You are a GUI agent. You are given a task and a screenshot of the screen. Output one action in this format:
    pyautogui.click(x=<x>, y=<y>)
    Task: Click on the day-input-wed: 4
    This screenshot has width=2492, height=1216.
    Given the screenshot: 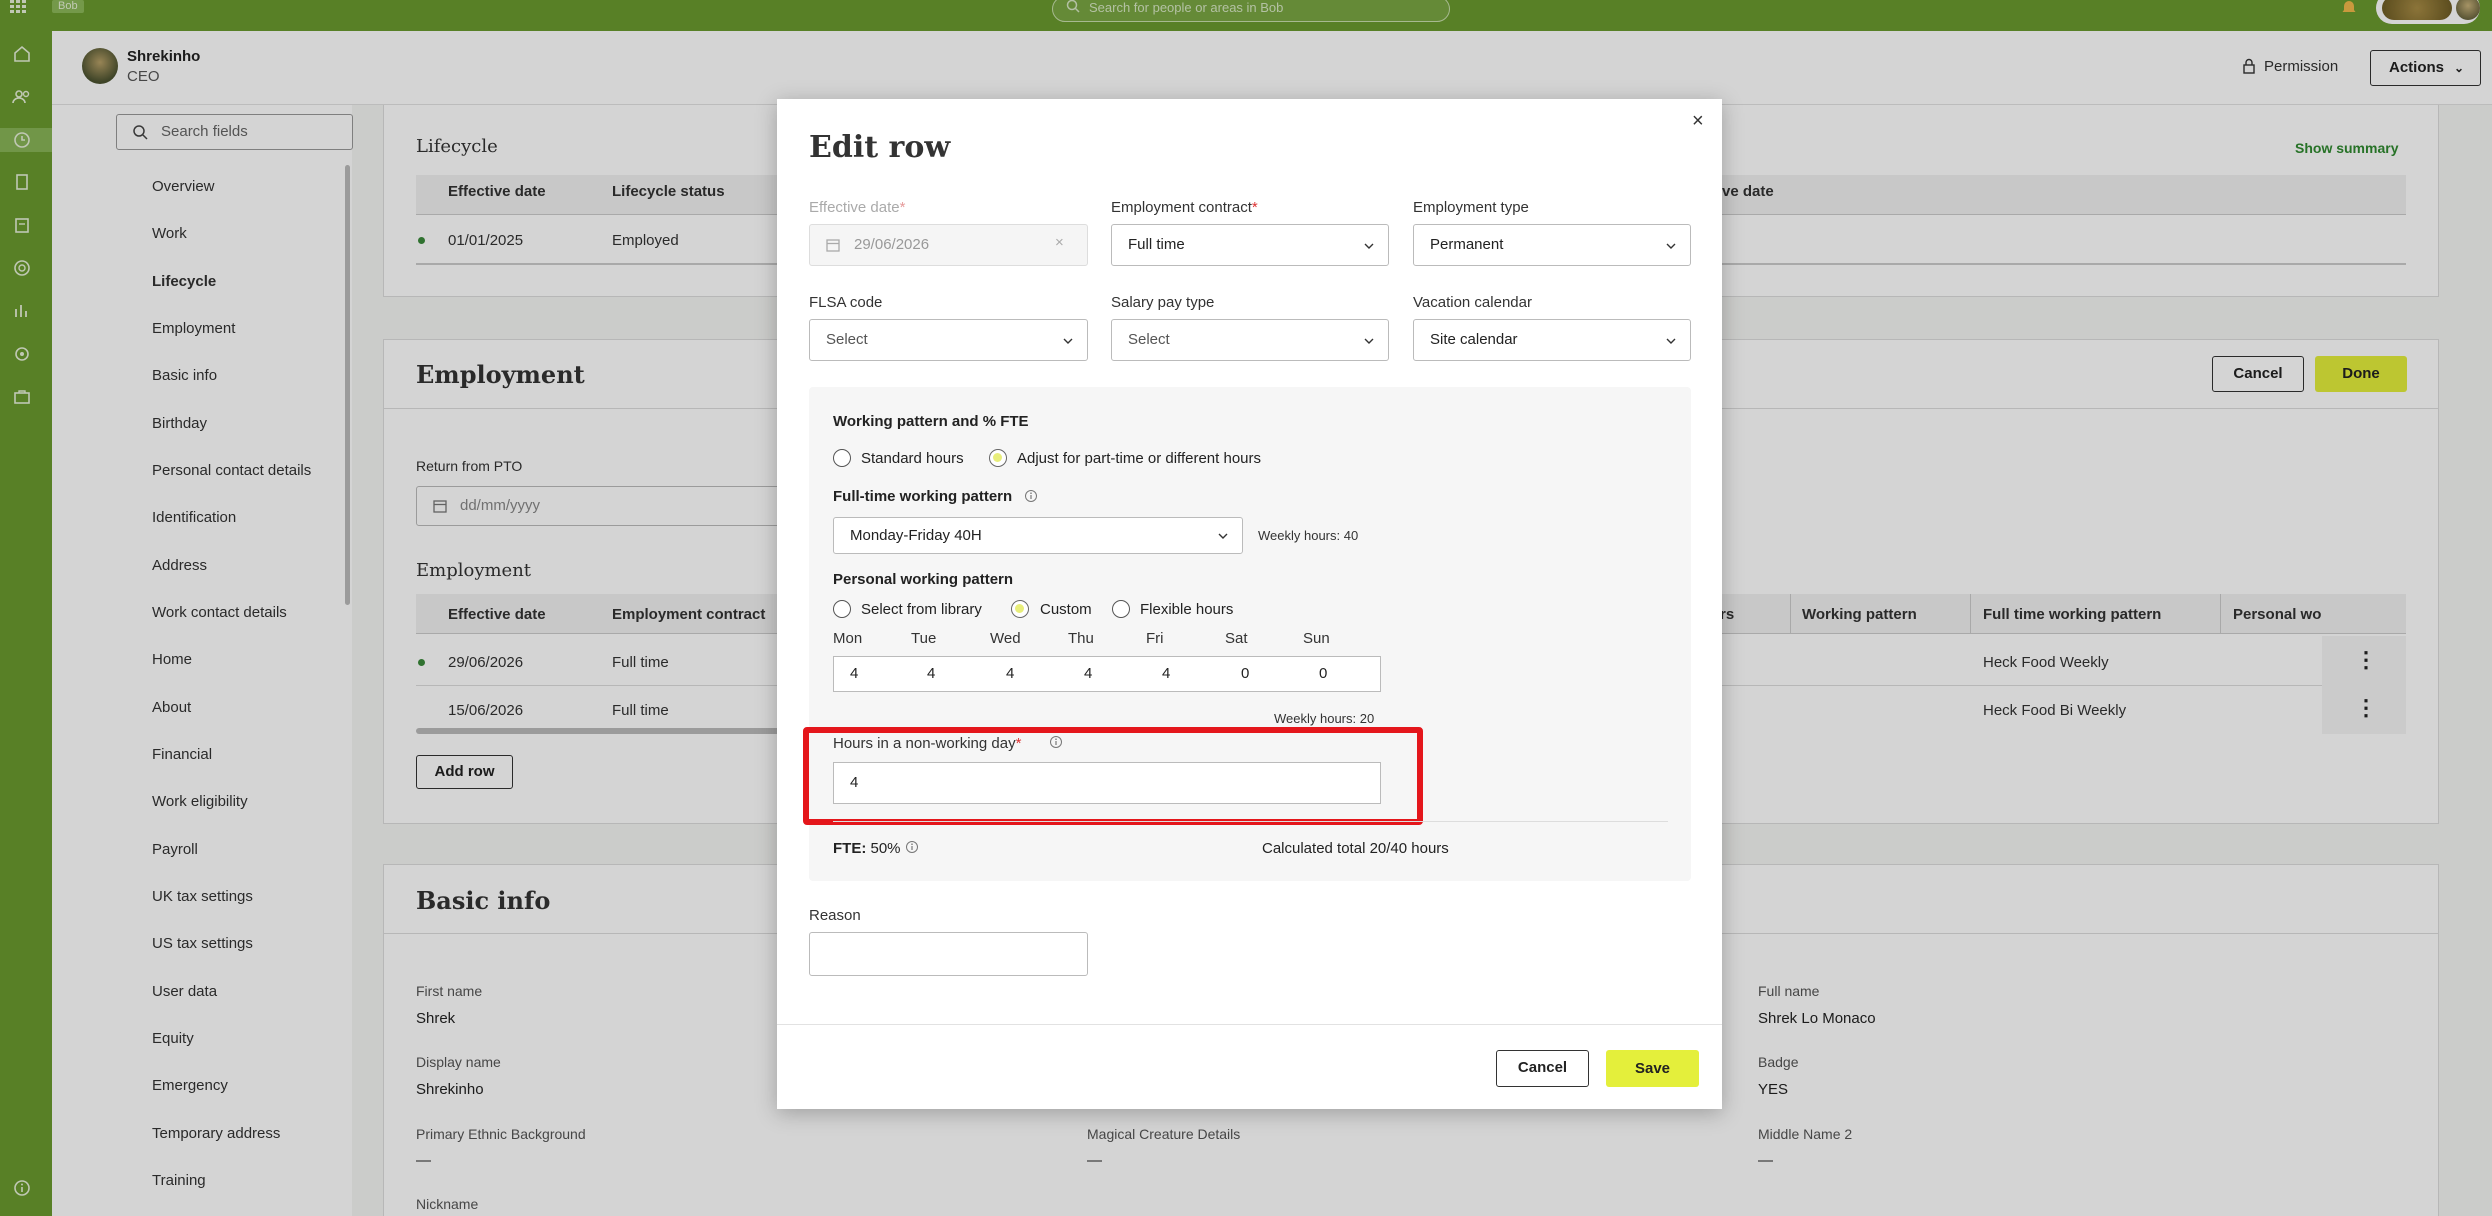 What is the action you would take?
    pyautogui.click(x=1029, y=674)
    